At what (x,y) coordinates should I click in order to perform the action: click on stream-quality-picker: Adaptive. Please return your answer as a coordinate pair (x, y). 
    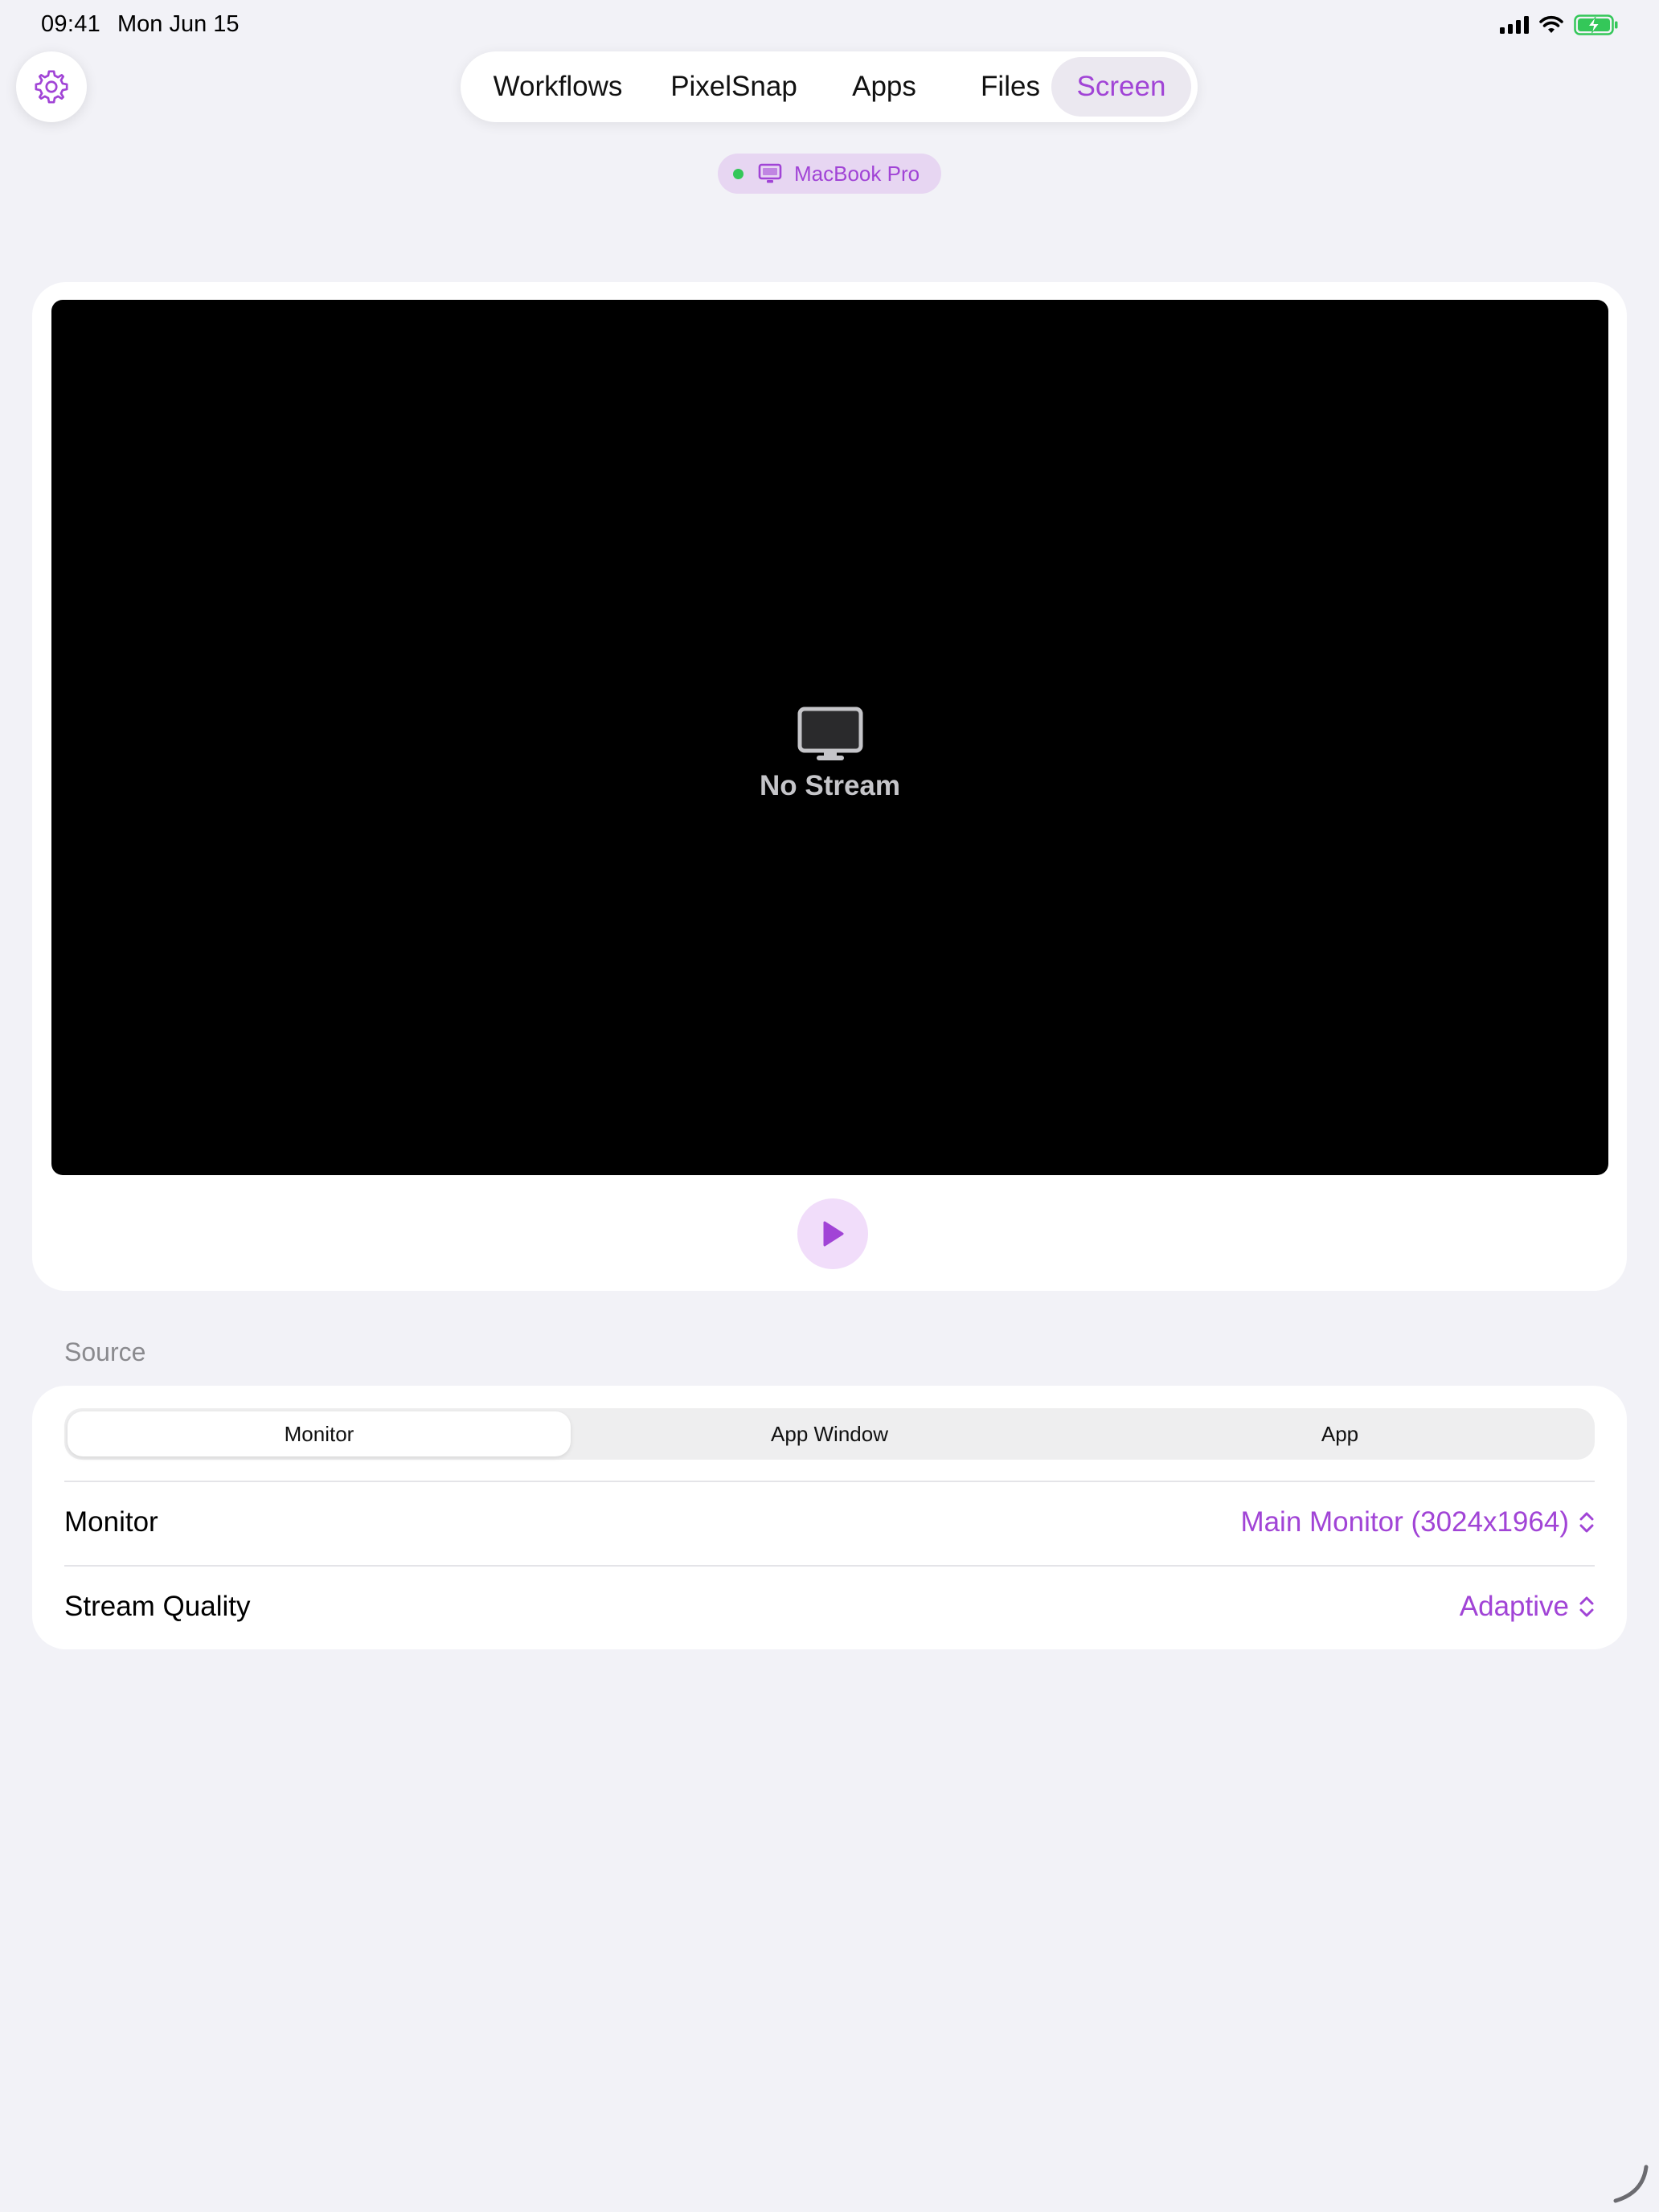
    Looking at the image, I should click on (1527, 1607).